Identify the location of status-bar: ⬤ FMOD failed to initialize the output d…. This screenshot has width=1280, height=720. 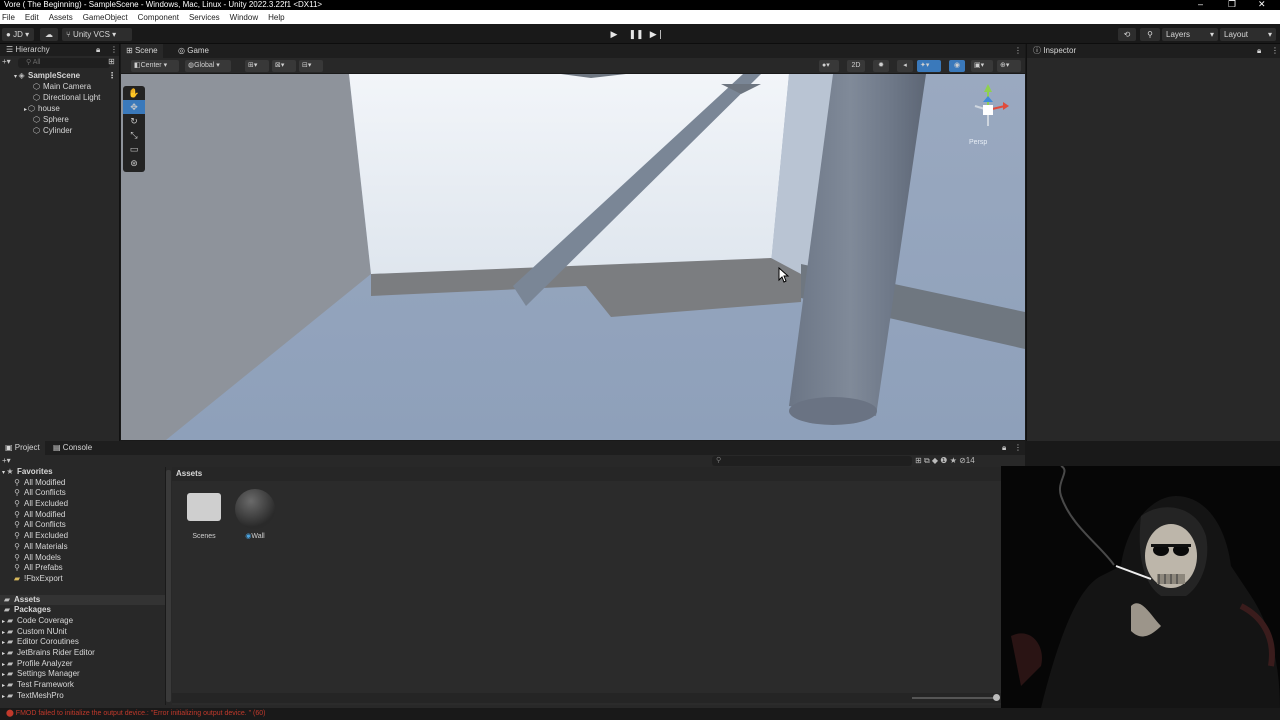
(640, 714).